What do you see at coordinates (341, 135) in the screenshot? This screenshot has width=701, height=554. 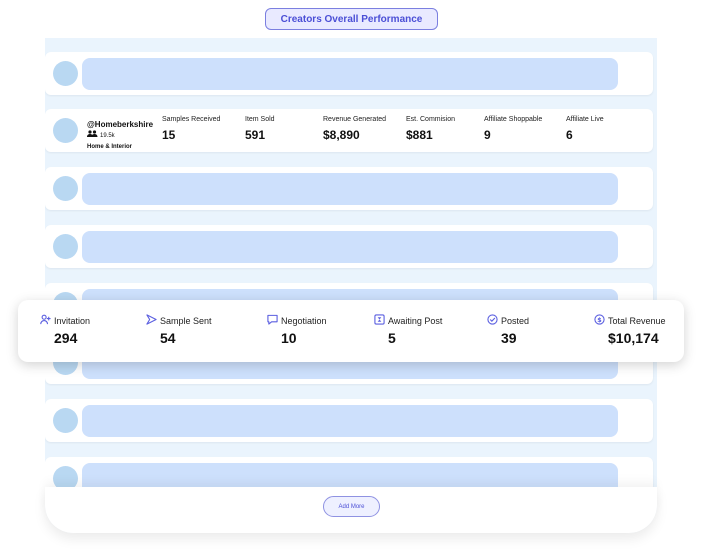 I see `metric-value: $8,890` at bounding box center [341, 135].